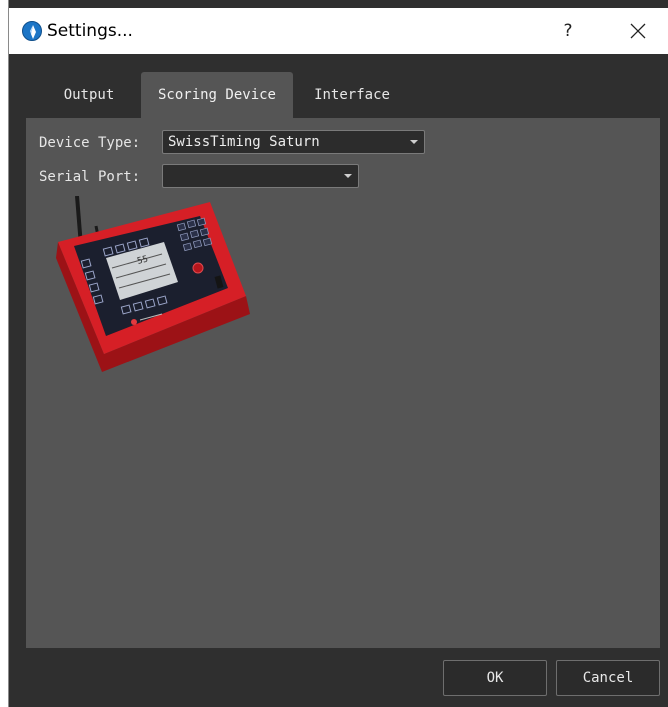 This screenshot has width=668, height=707. I want to click on cancel-button: Cancel, so click(608, 678).